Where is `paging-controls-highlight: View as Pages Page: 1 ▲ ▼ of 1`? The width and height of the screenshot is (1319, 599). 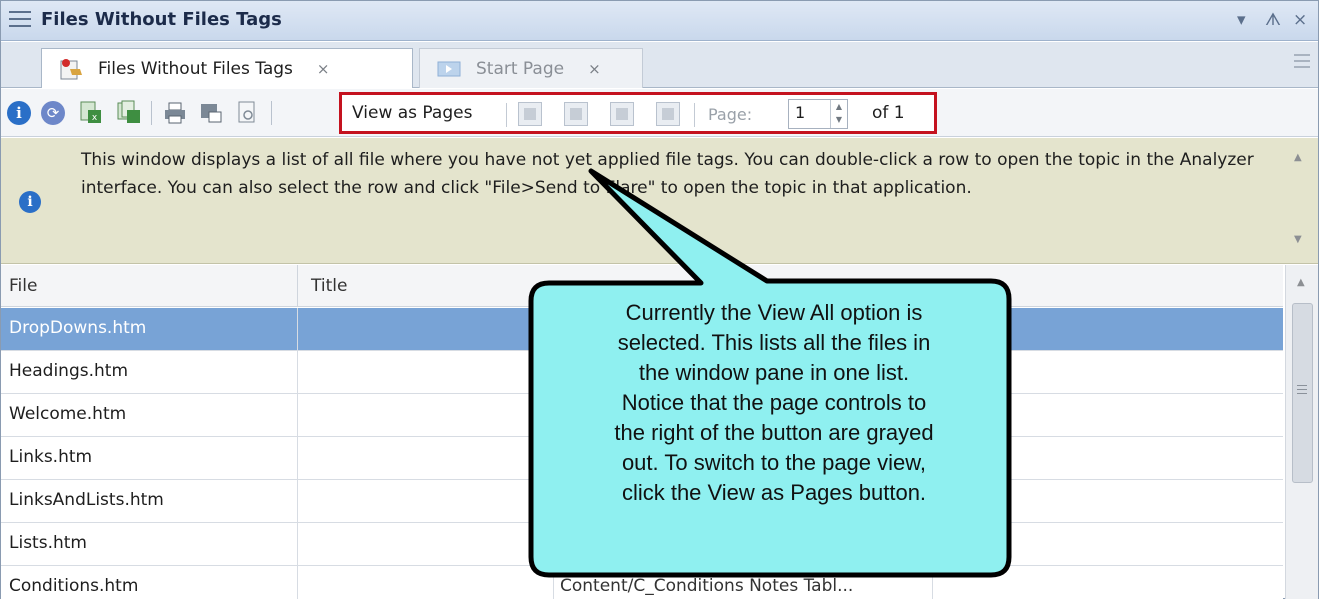
paging-controls-highlight: View as Pages Page: 1 ▲ ▼ of 1 is located at coordinates (638, 113).